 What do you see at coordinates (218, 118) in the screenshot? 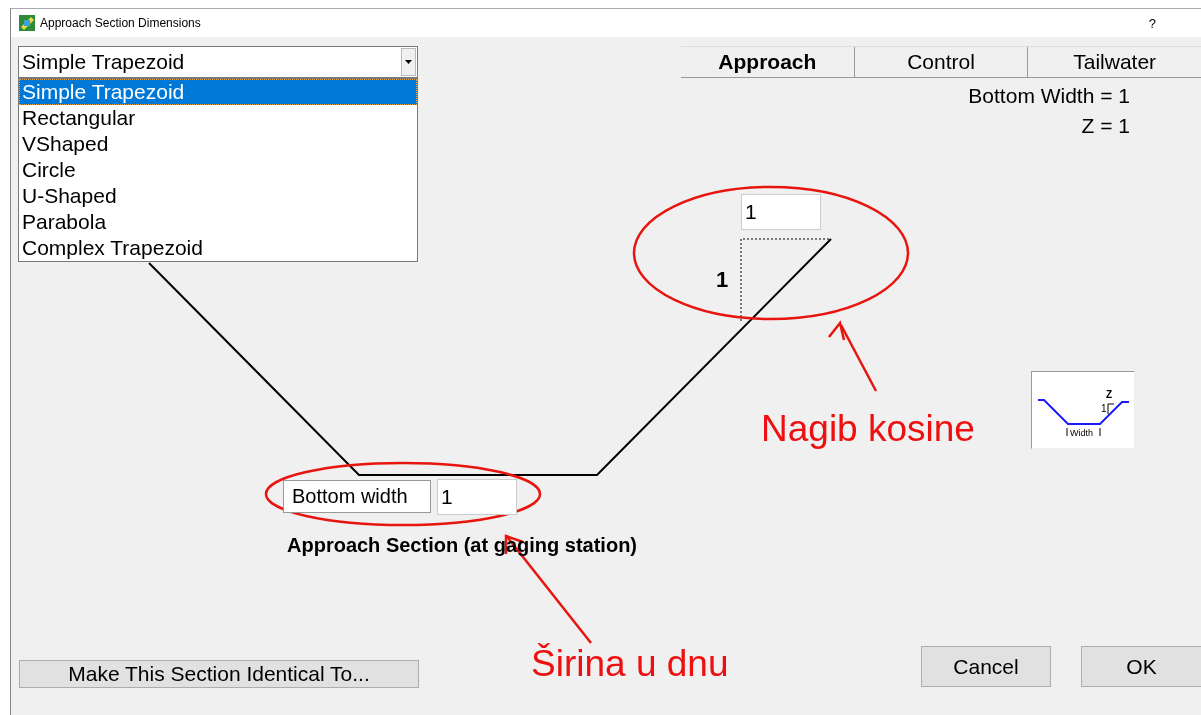
I see `dropdown-option: Rectangular` at bounding box center [218, 118].